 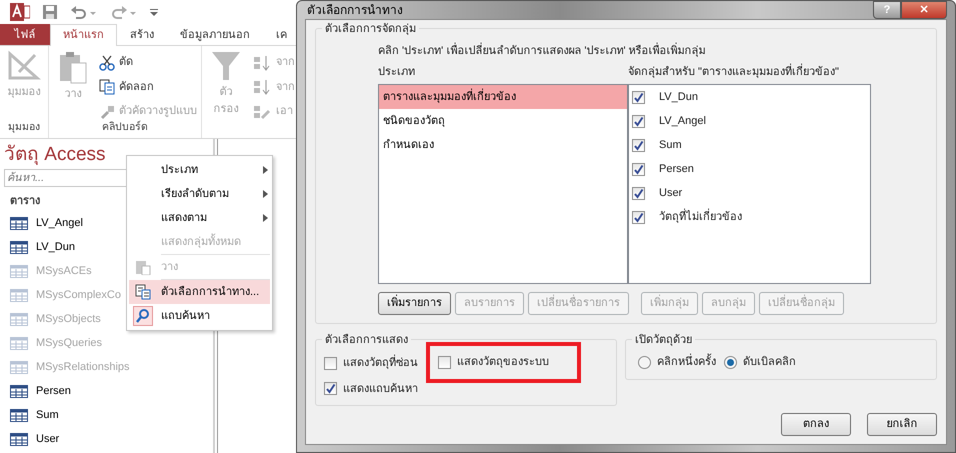 I want to click on checkbox-label: แสดงแถบค้นหา, so click(x=380, y=389).